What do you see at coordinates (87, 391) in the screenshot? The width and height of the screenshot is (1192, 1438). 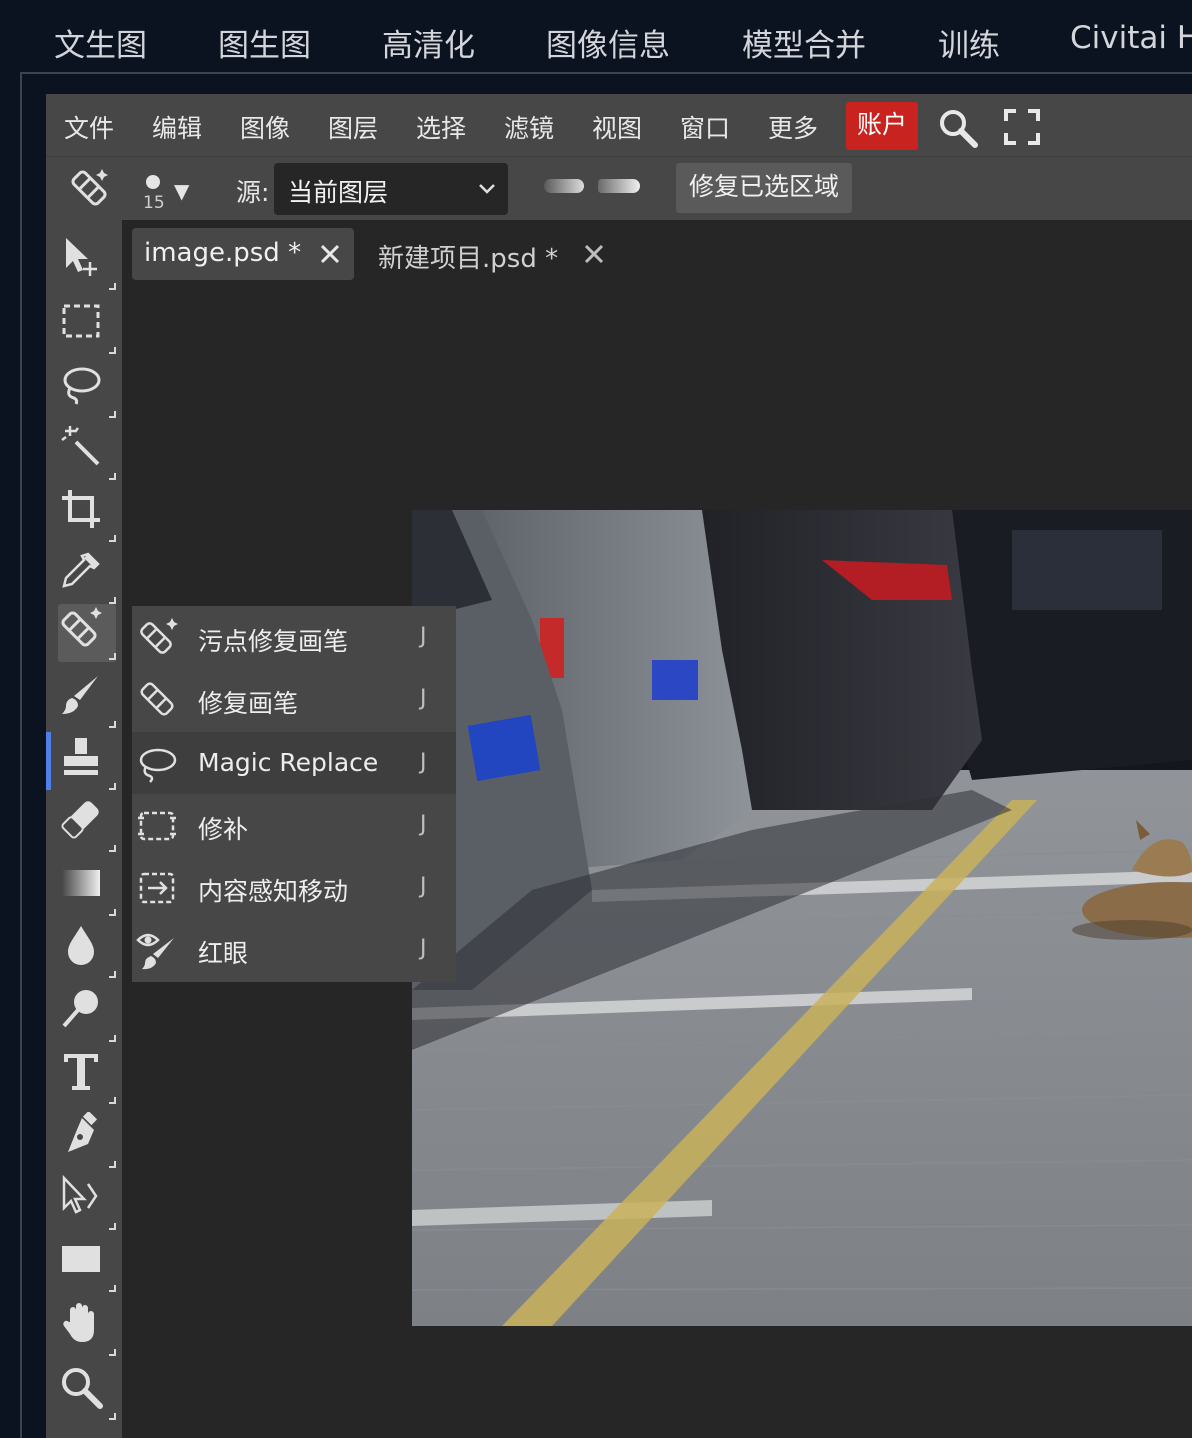 I see `lasso-tool` at bounding box center [87, 391].